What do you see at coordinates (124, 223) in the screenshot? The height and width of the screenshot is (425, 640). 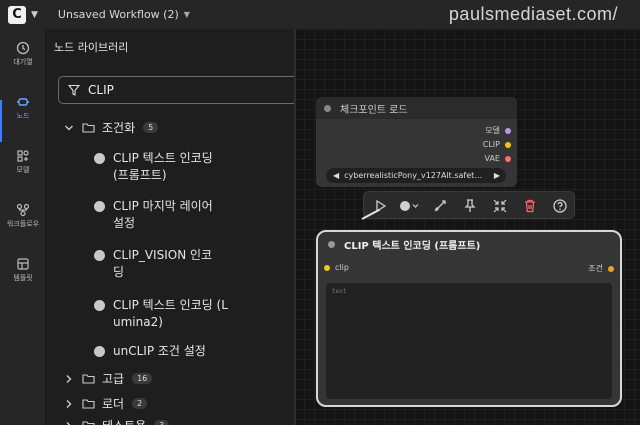 I see `result-line2: 설정` at bounding box center [124, 223].